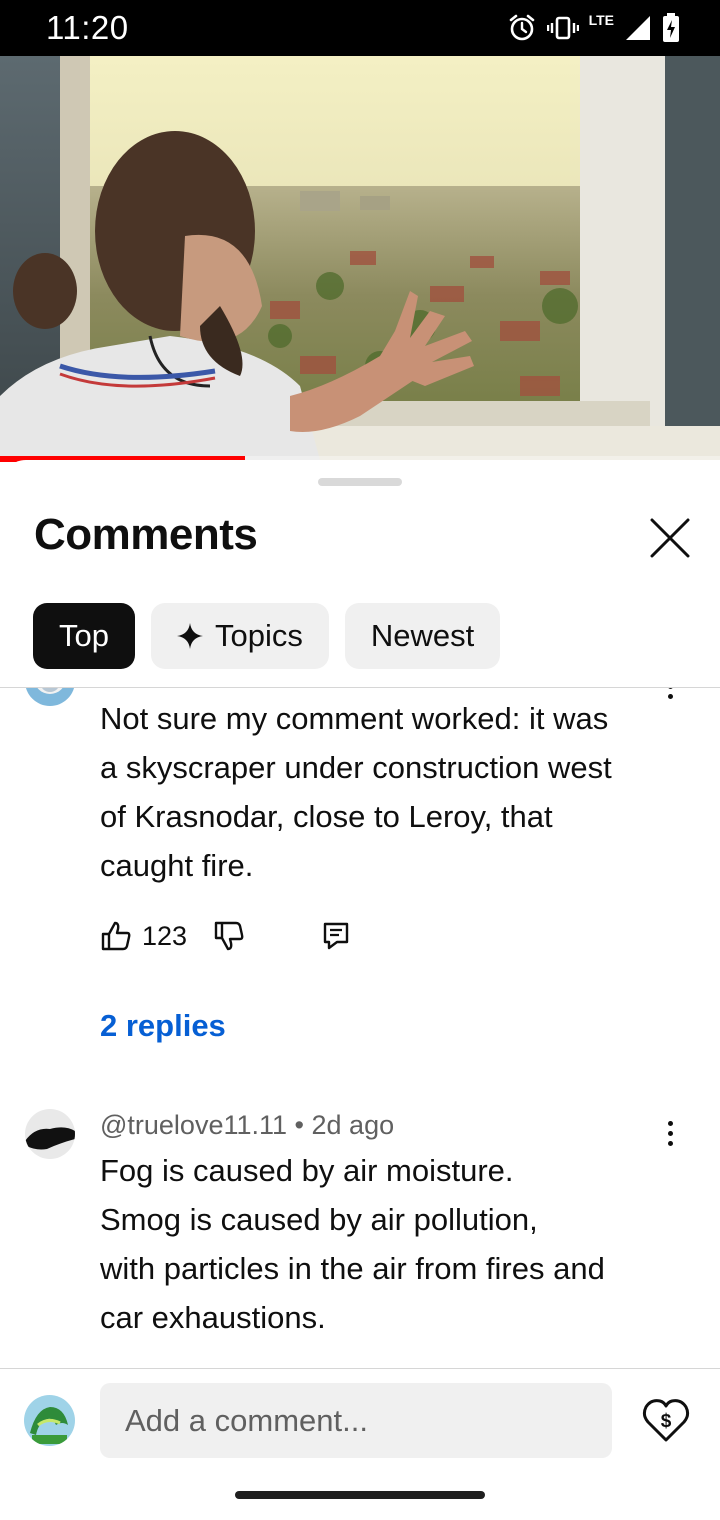  I want to click on gesture-nav-pill, so click(360, 1495).